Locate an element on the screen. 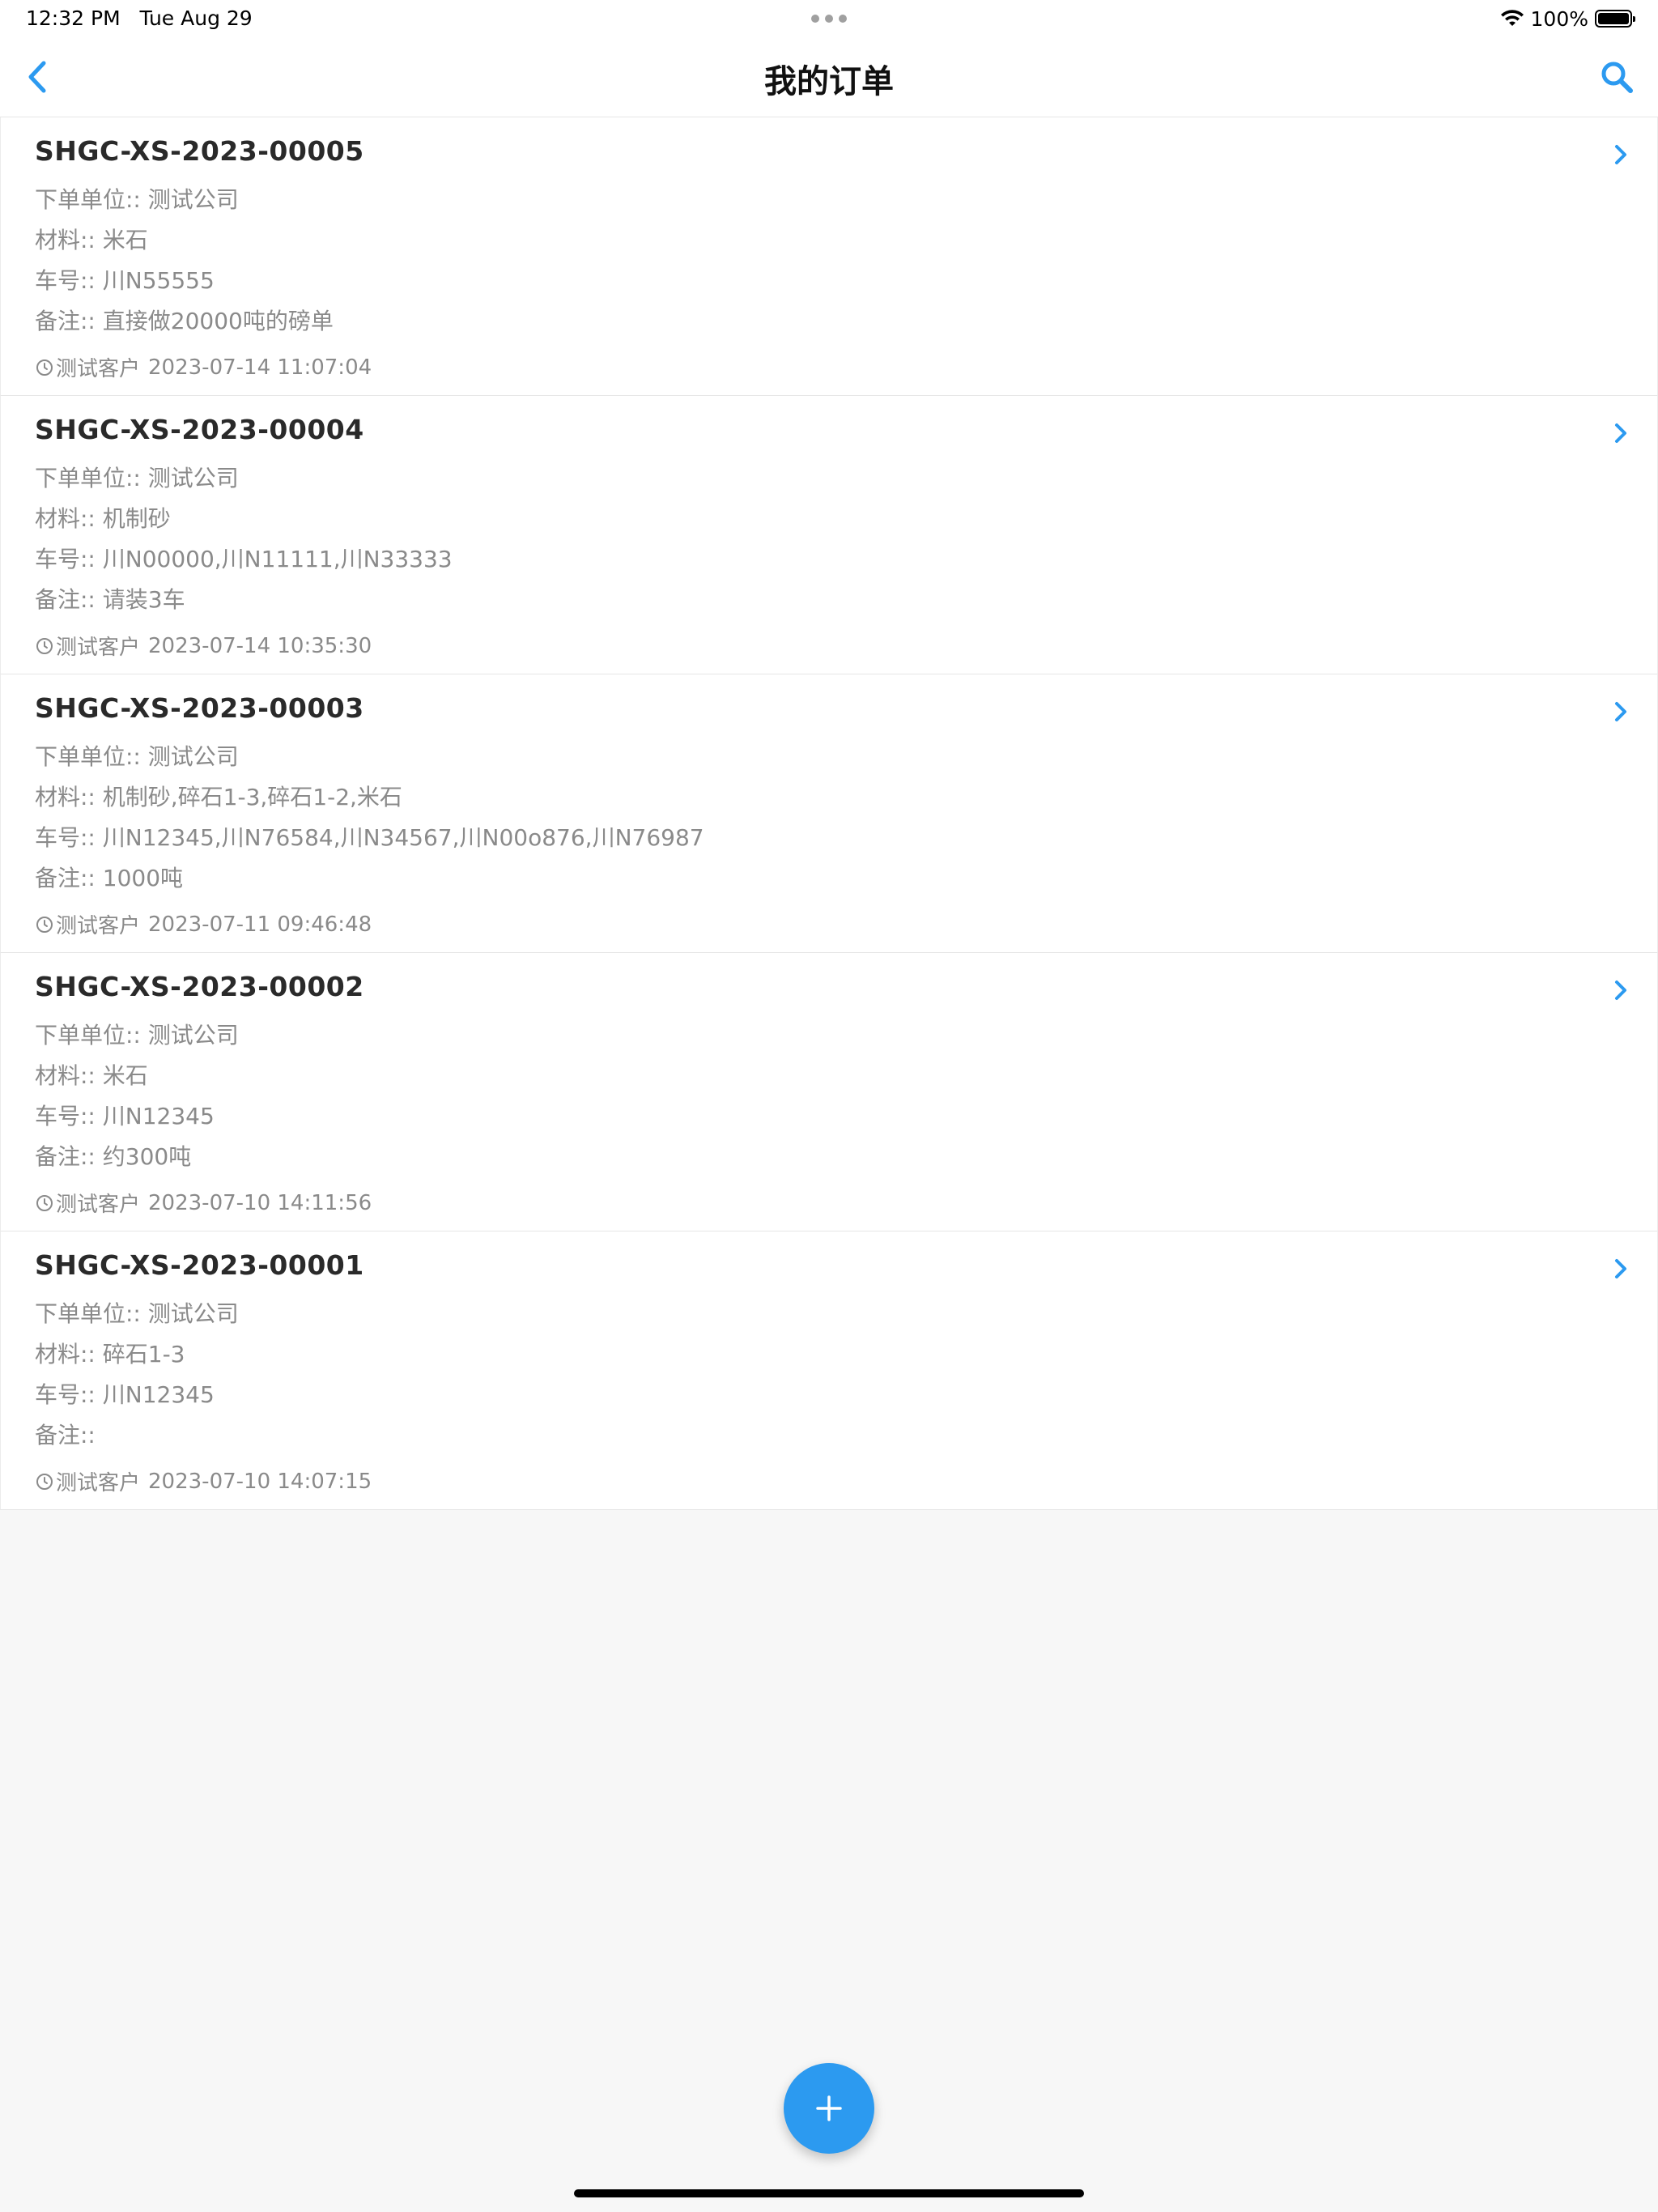 The image size is (1658, 2212). search-icon is located at coordinates (1616, 77).